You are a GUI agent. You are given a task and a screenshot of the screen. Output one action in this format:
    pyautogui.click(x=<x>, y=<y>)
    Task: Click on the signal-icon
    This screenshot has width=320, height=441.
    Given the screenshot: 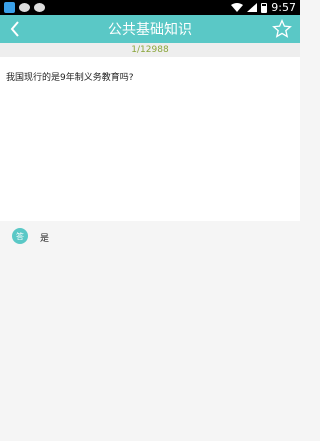 What is the action you would take?
    pyautogui.click(x=252, y=7)
    